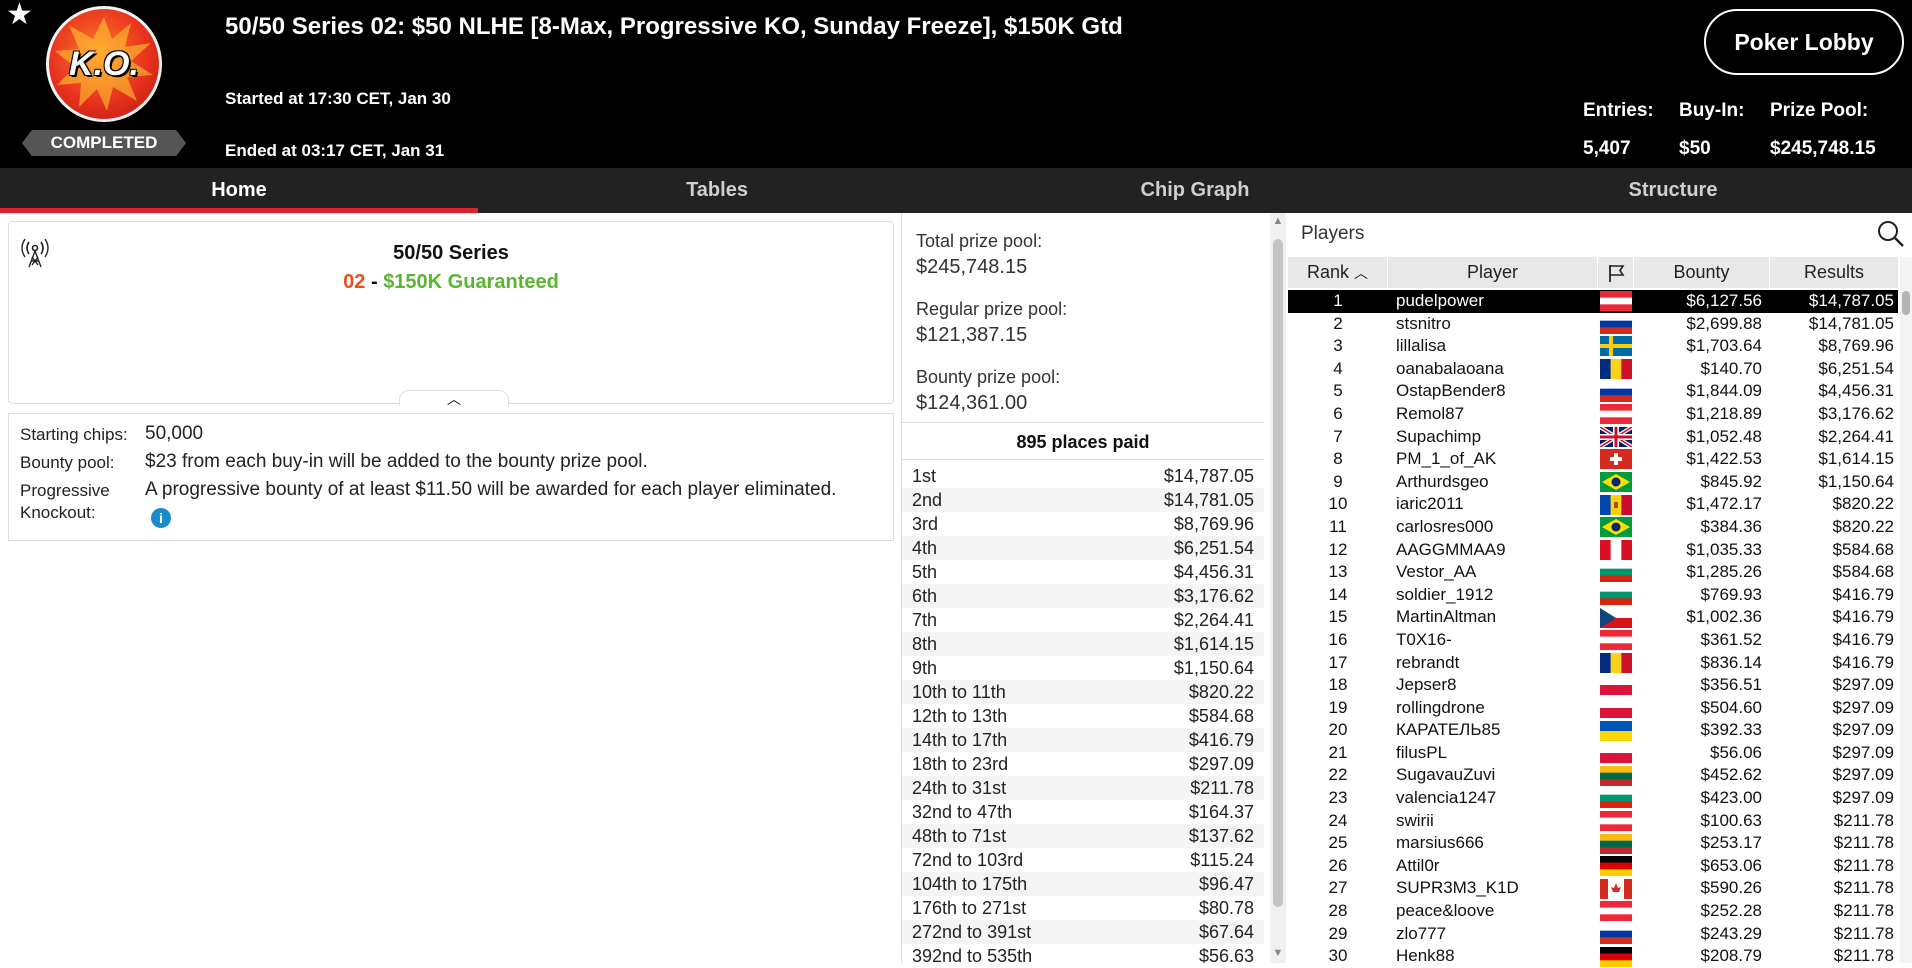  I want to click on player-row: 19 rollingdrone $504.60 $297.09, so click(1593, 708).